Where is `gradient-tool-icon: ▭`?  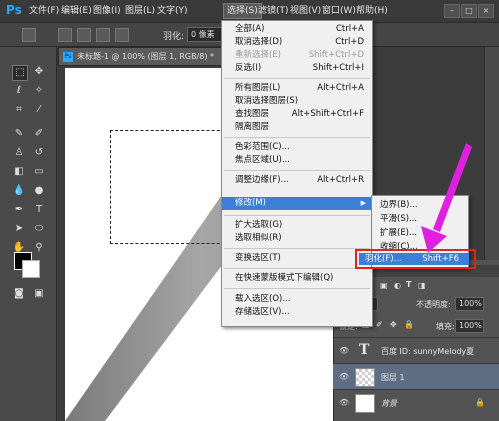
gradient-tool-icon: ▭ is located at coordinates (39, 172).